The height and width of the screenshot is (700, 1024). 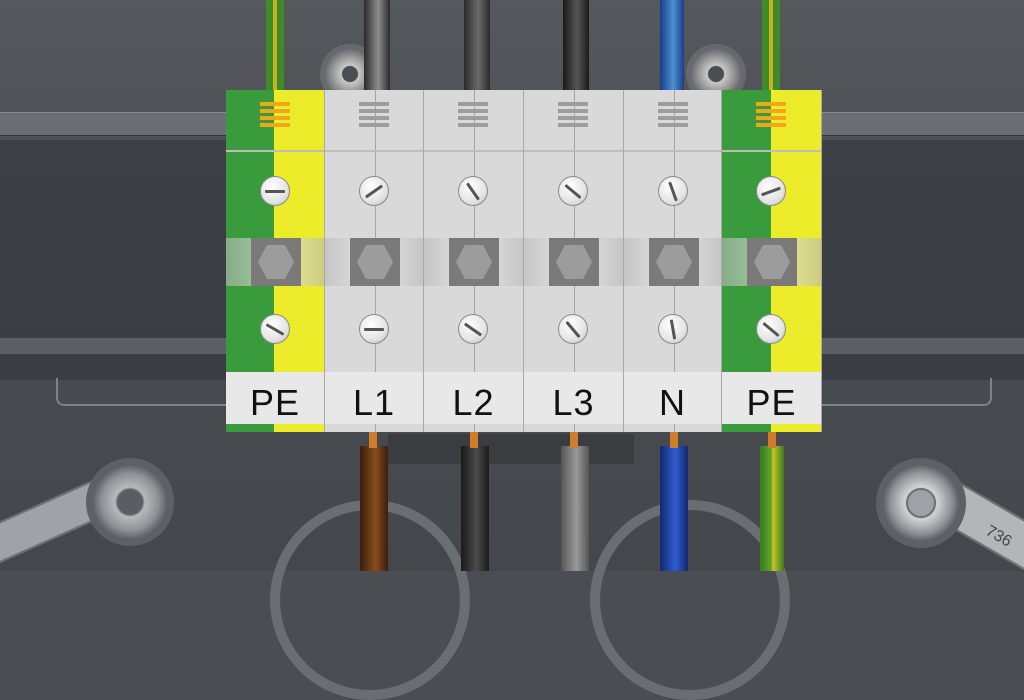 I want to click on wire-top-pe-right, so click(x=771, y=46).